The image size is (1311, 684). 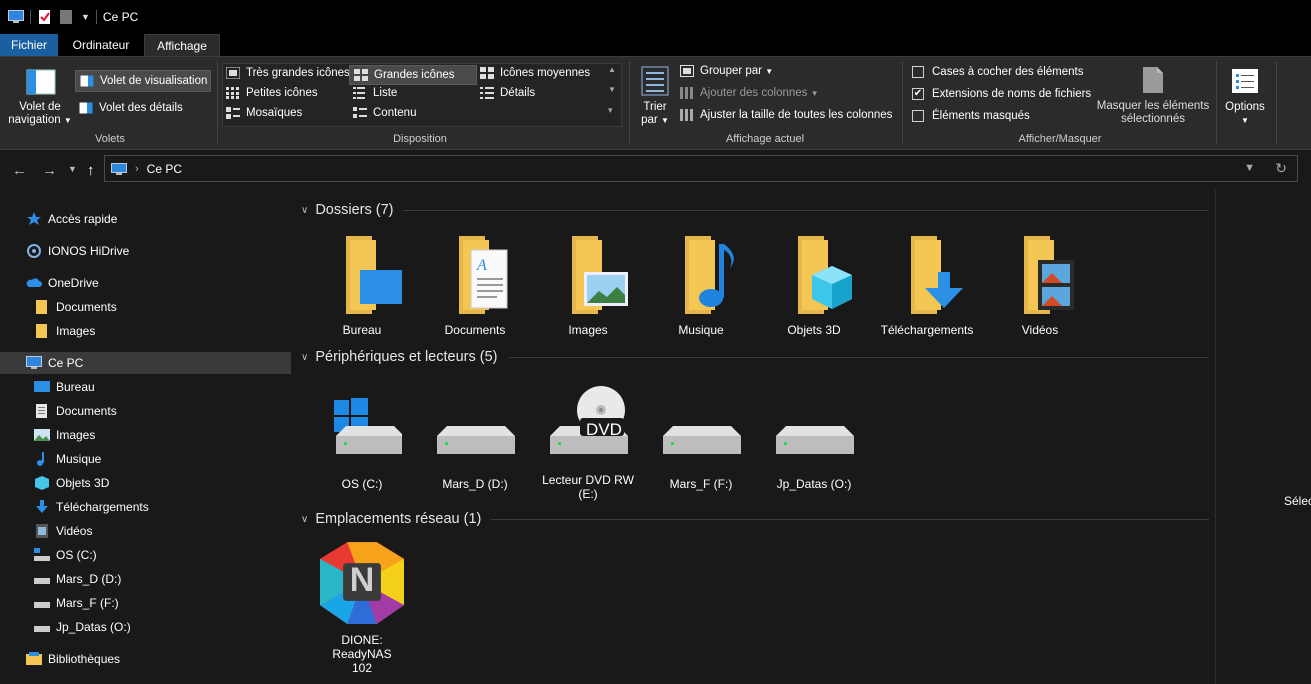 I want to click on details-icon, so click(x=487, y=93).